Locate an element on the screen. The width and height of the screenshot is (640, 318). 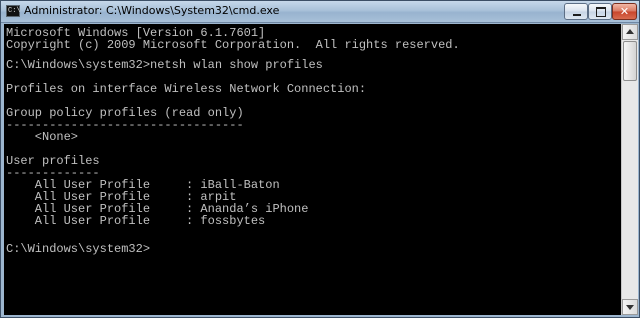
close-button: ✕ is located at coordinates (624, 11).